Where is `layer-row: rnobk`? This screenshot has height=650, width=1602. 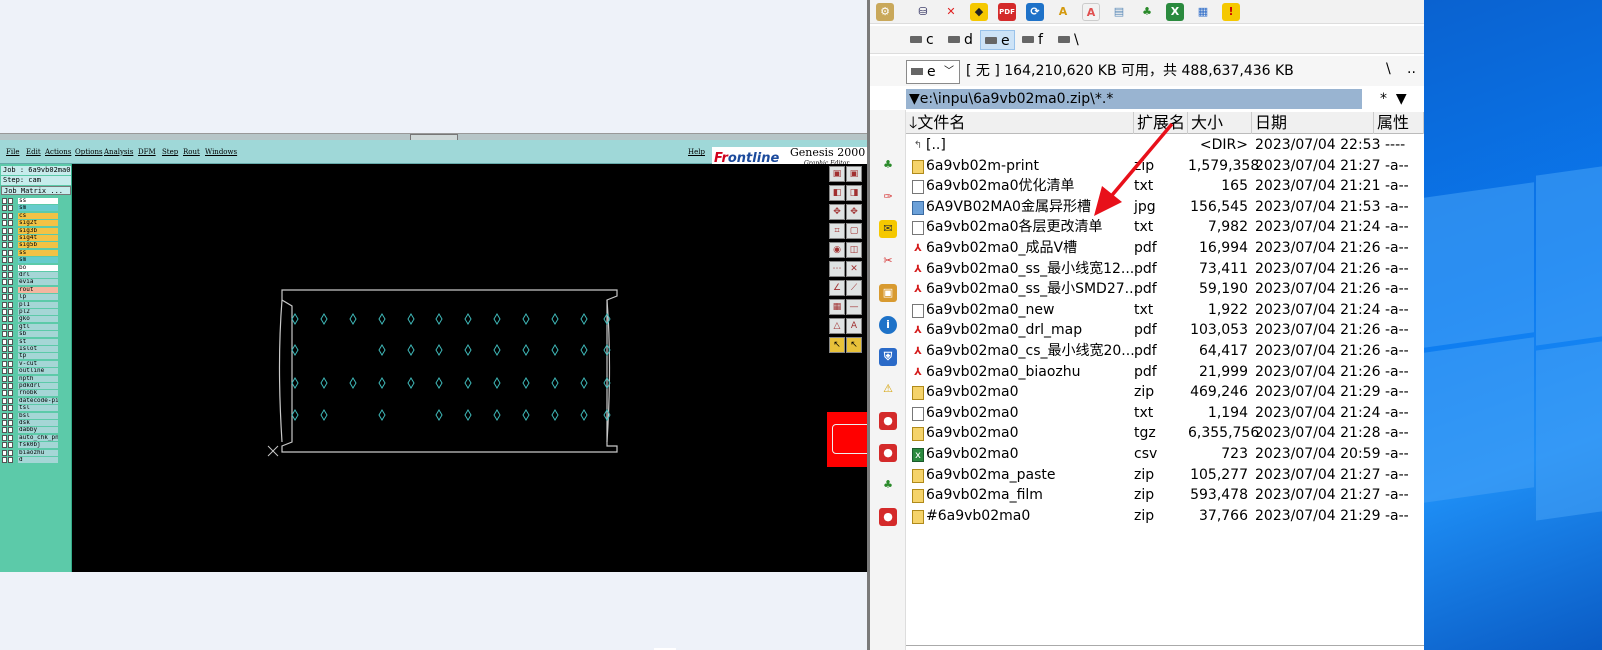
layer-row: rnobk is located at coordinates (30, 393).